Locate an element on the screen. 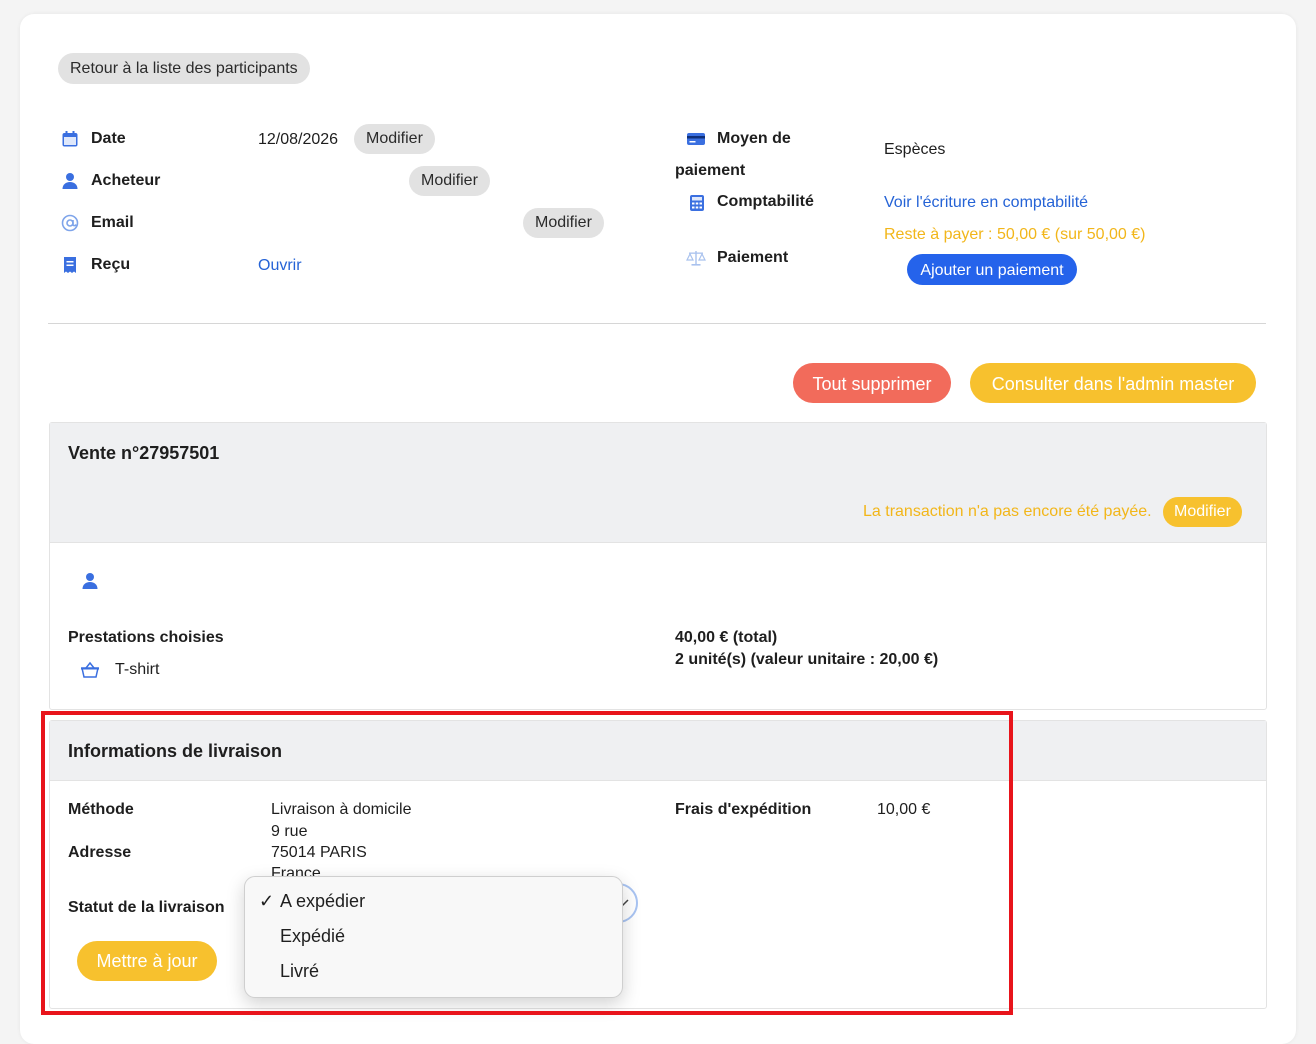  accounting-label: Comptabilité is located at coordinates (765, 201).